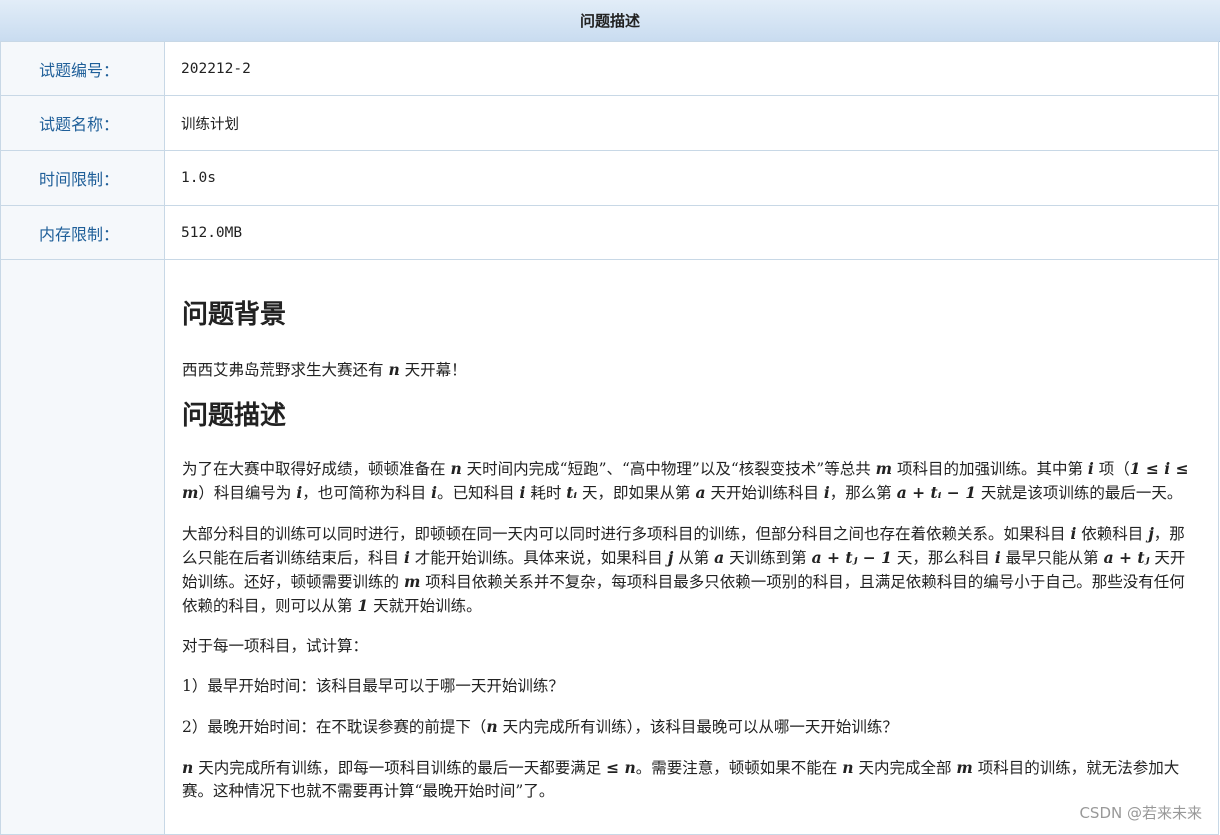  What do you see at coordinates (621, 767) in the screenshot?
I see `math-le: ≤ n` at bounding box center [621, 767].